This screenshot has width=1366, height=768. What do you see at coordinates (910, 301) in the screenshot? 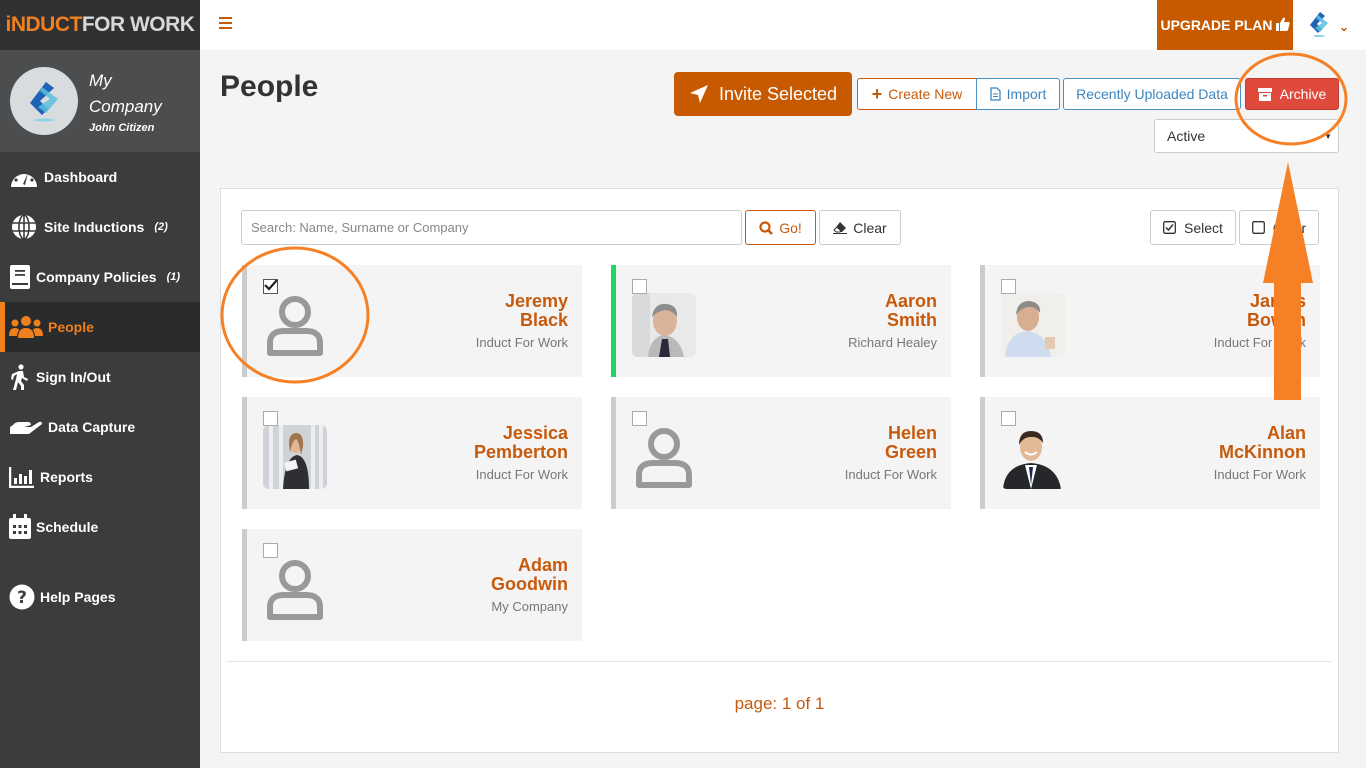
I see `person-first-name: Aaron` at bounding box center [910, 301].